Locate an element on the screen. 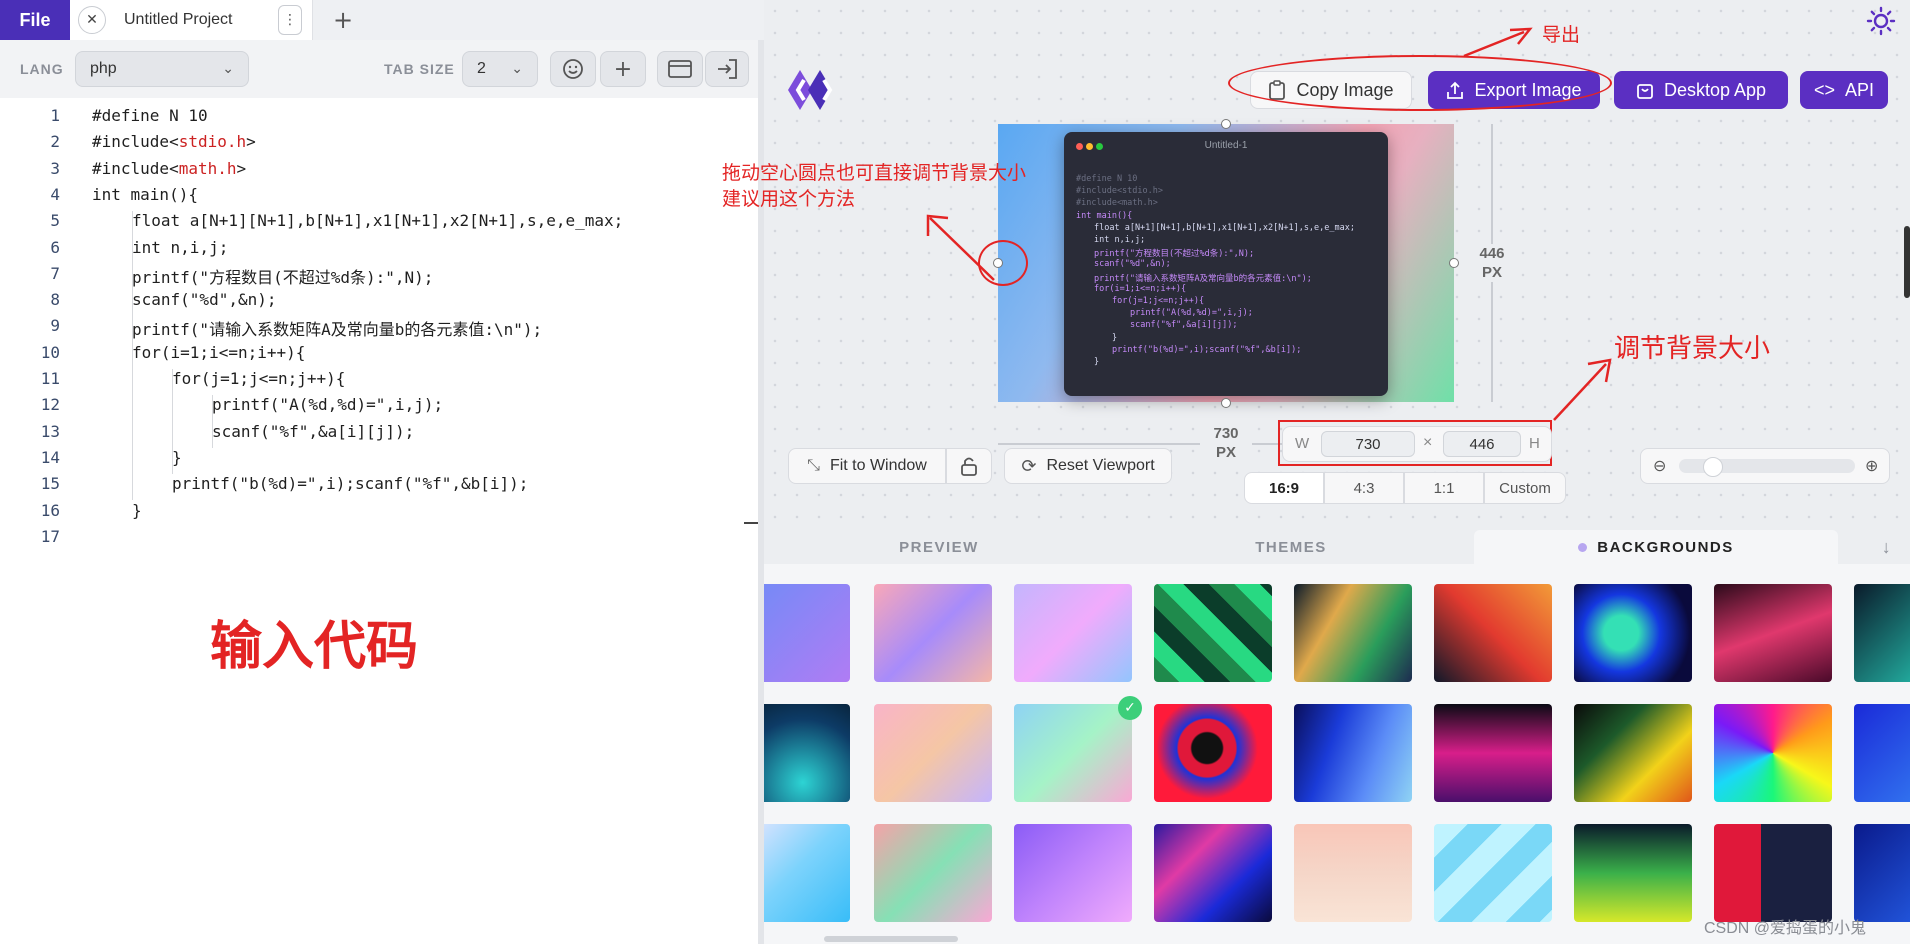 Image resolution: width=1910 pixels, height=944 pixels. height-input: 446 is located at coordinates (1482, 444).